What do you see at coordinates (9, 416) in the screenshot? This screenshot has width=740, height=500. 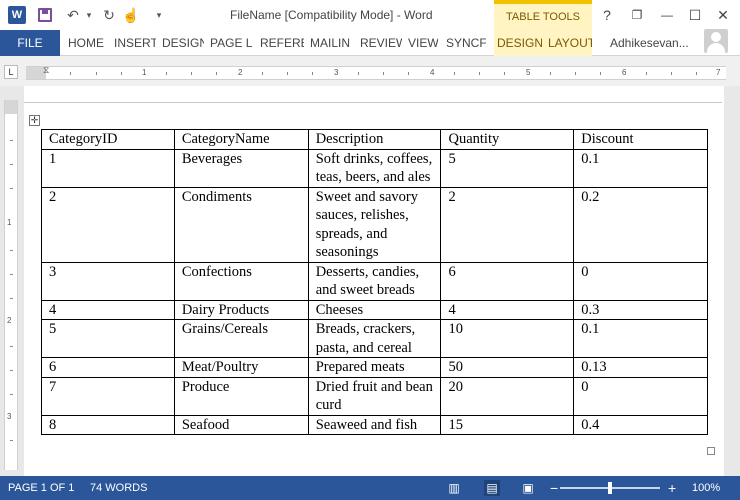 I see `ruler-number: 3` at bounding box center [9, 416].